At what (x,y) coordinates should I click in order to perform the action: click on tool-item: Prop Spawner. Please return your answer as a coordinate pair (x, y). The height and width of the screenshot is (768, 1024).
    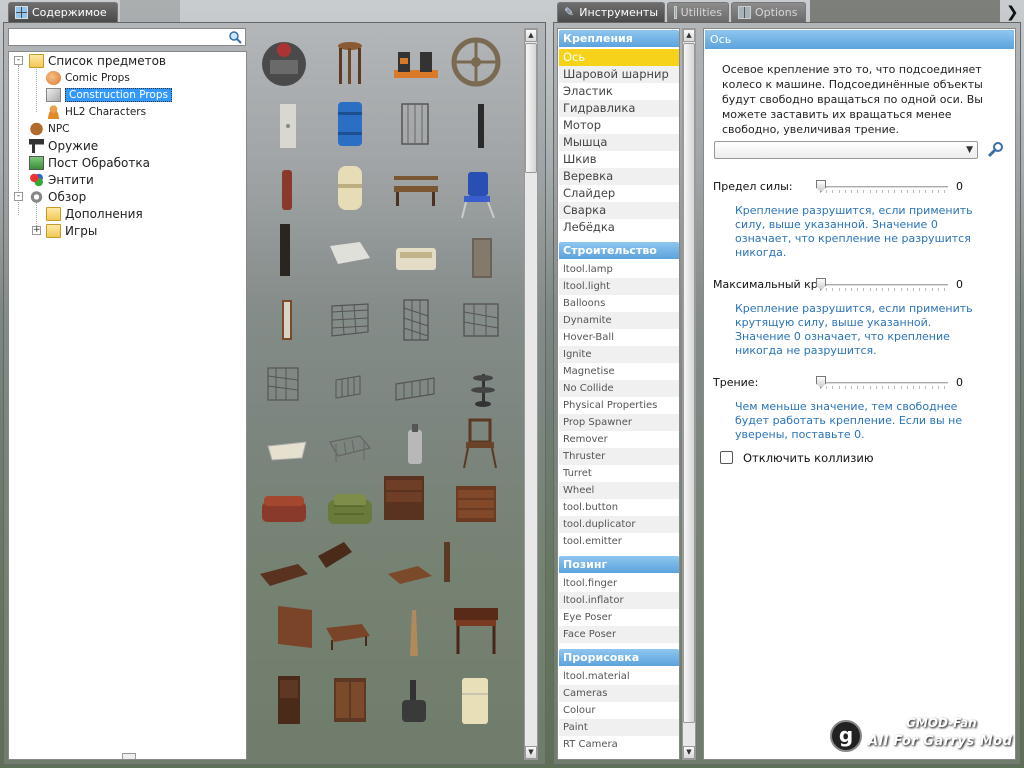
    Looking at the image, I should click on (619, 422).